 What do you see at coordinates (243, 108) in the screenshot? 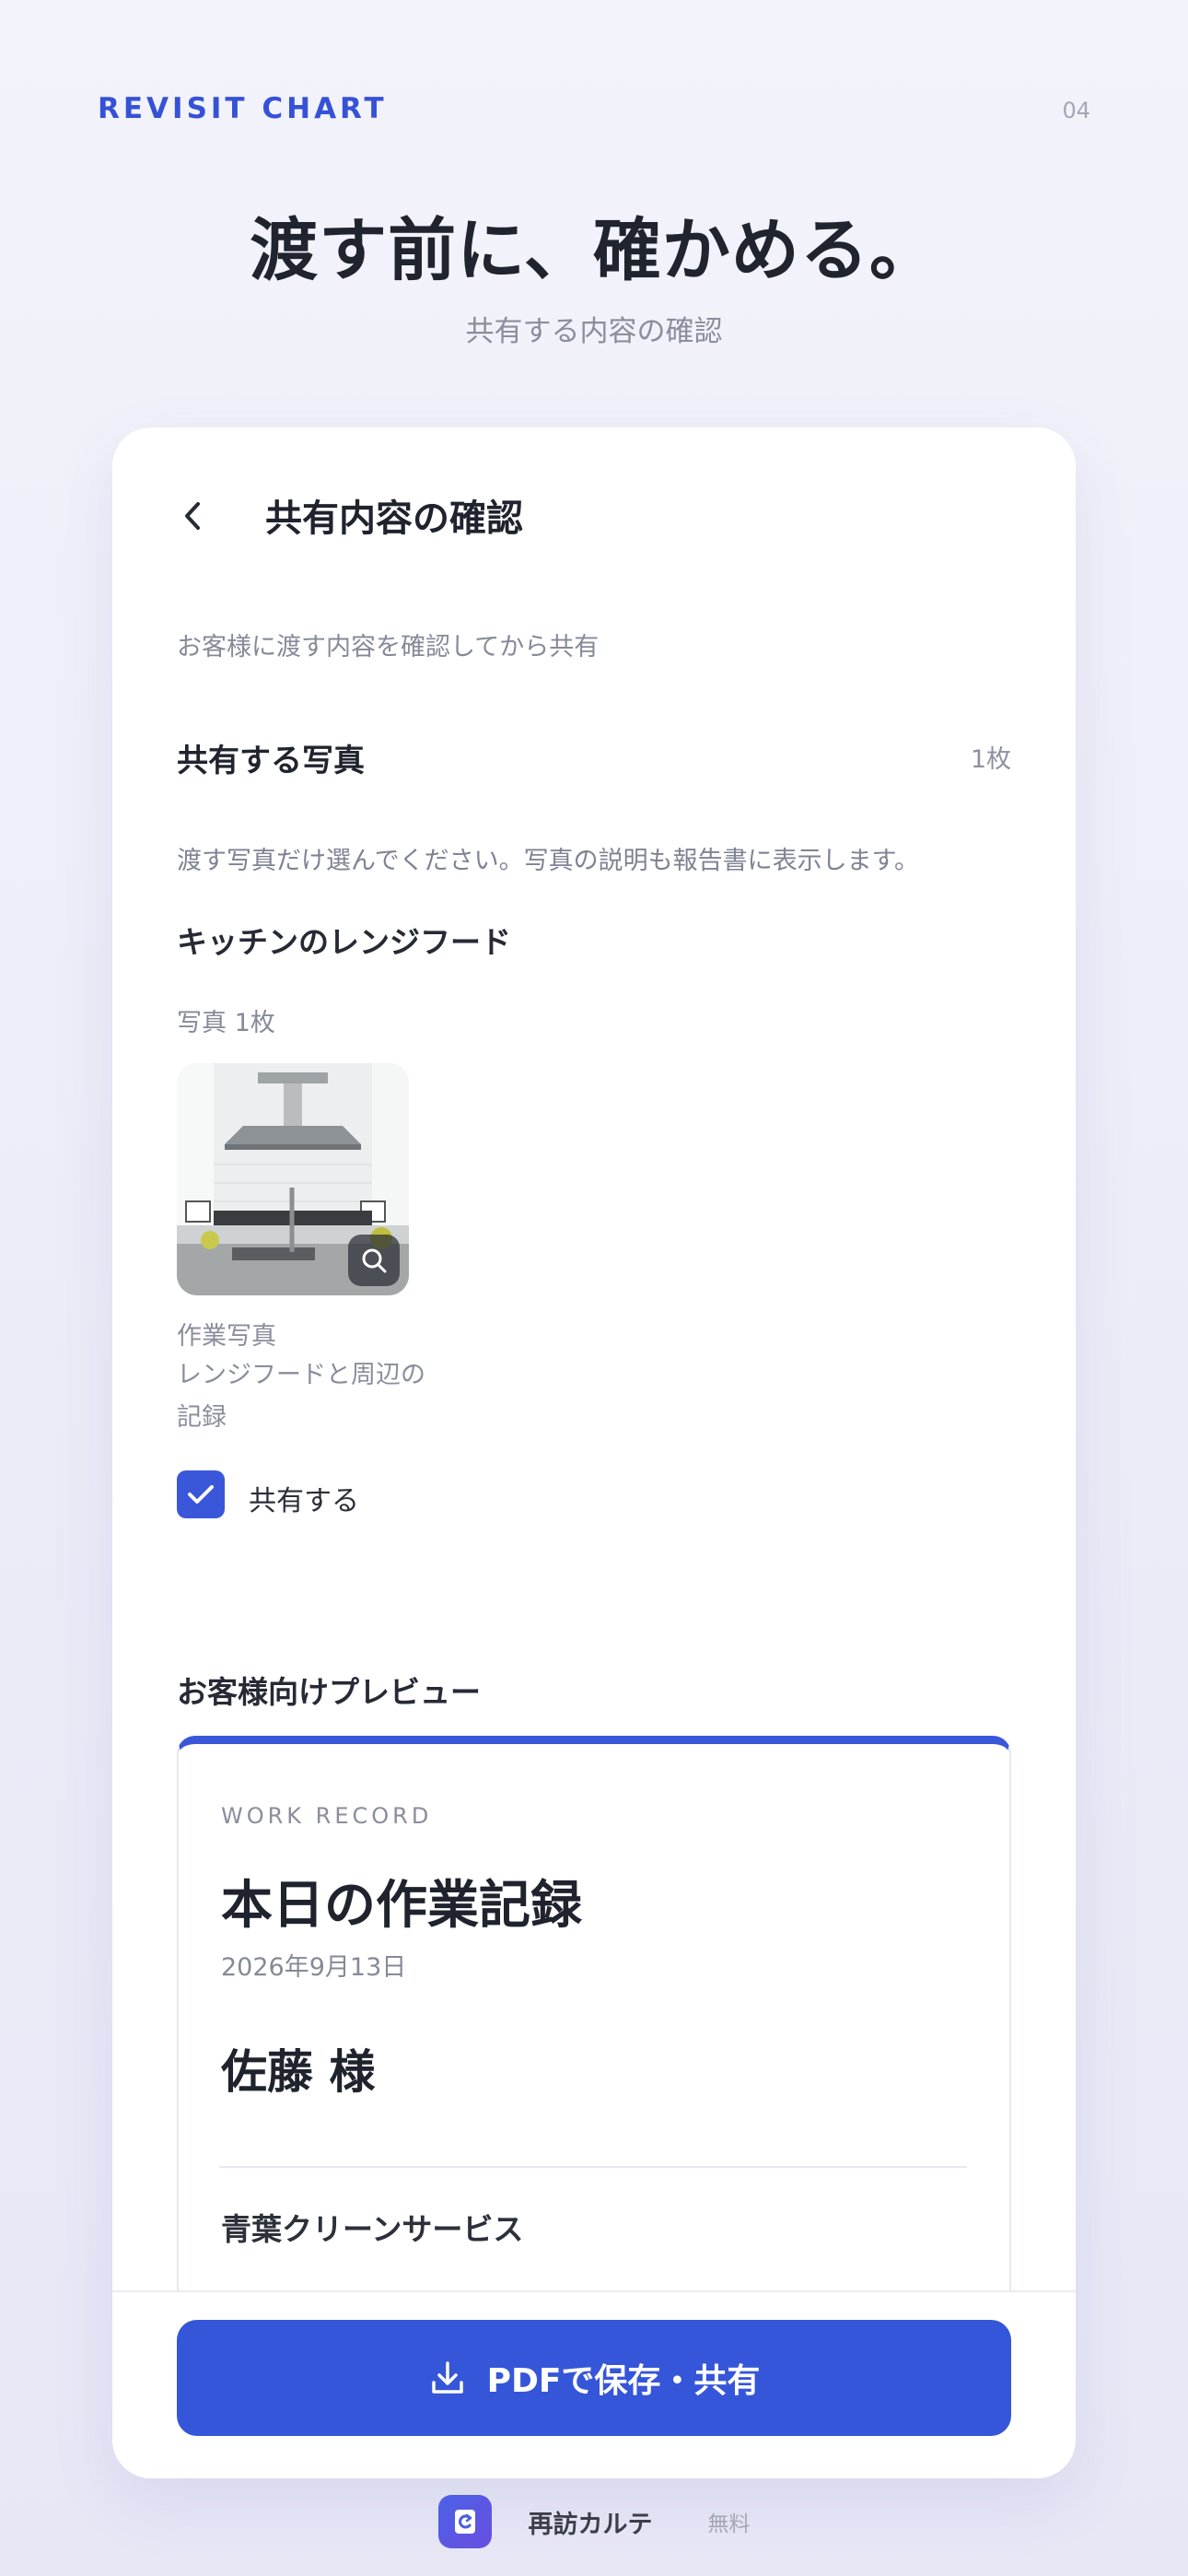
I see `brand-label: REVISIT CHART` at bounding box center [243, 108].